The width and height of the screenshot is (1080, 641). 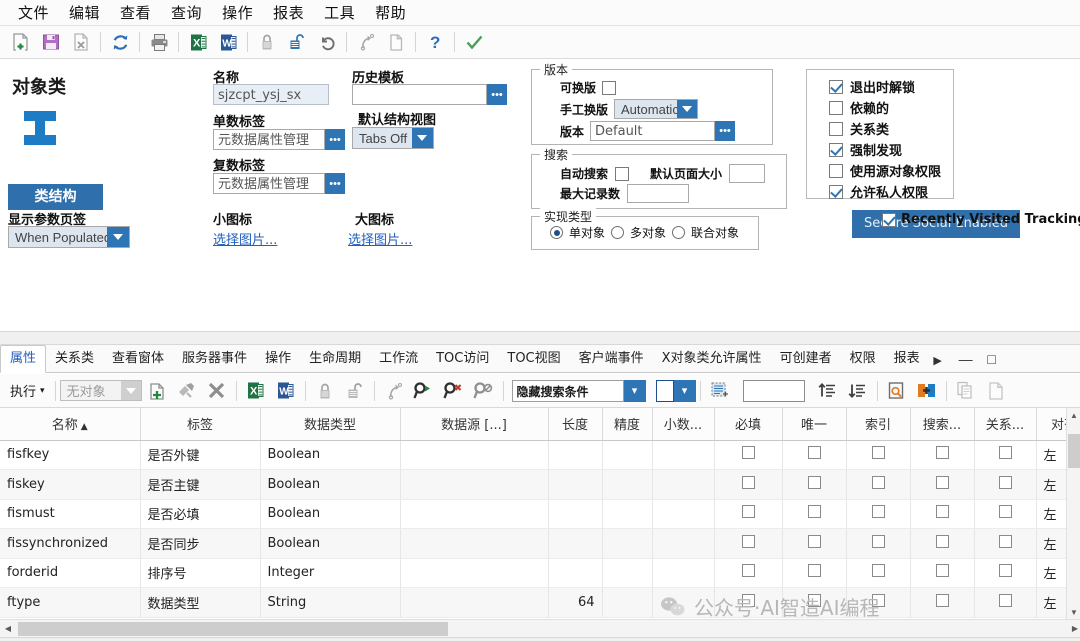 What do you see at coordinates (355, 391) in the screenshot?
I see `unlock-icon` at bounding box center [355, 391].